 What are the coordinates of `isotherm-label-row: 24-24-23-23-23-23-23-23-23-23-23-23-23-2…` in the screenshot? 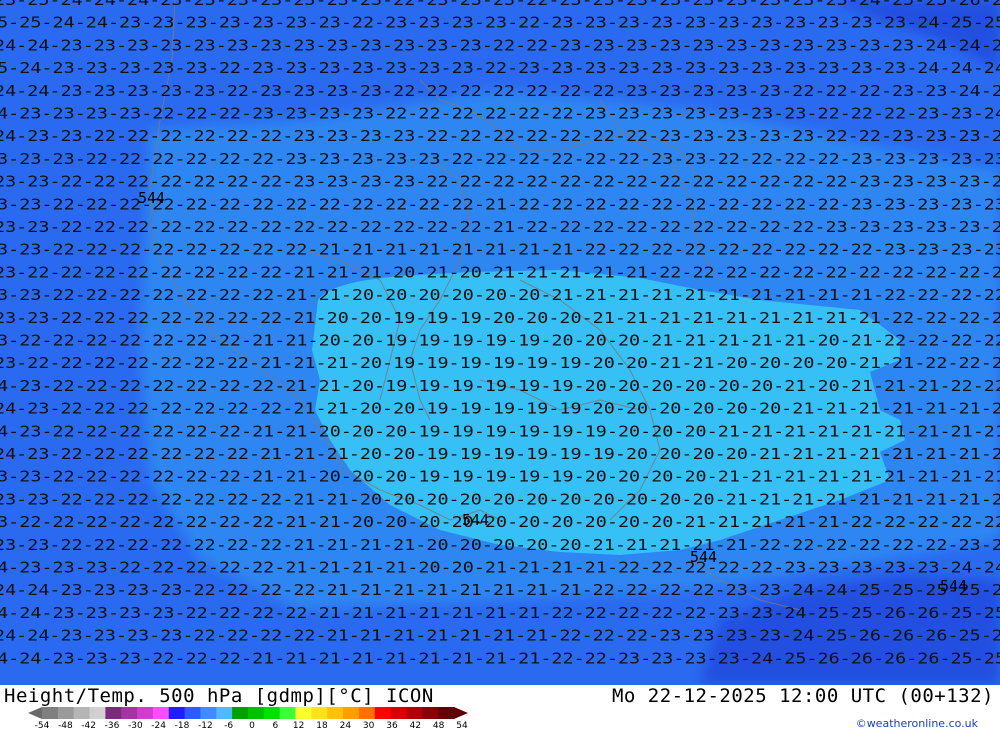 It's located at (500, 45).